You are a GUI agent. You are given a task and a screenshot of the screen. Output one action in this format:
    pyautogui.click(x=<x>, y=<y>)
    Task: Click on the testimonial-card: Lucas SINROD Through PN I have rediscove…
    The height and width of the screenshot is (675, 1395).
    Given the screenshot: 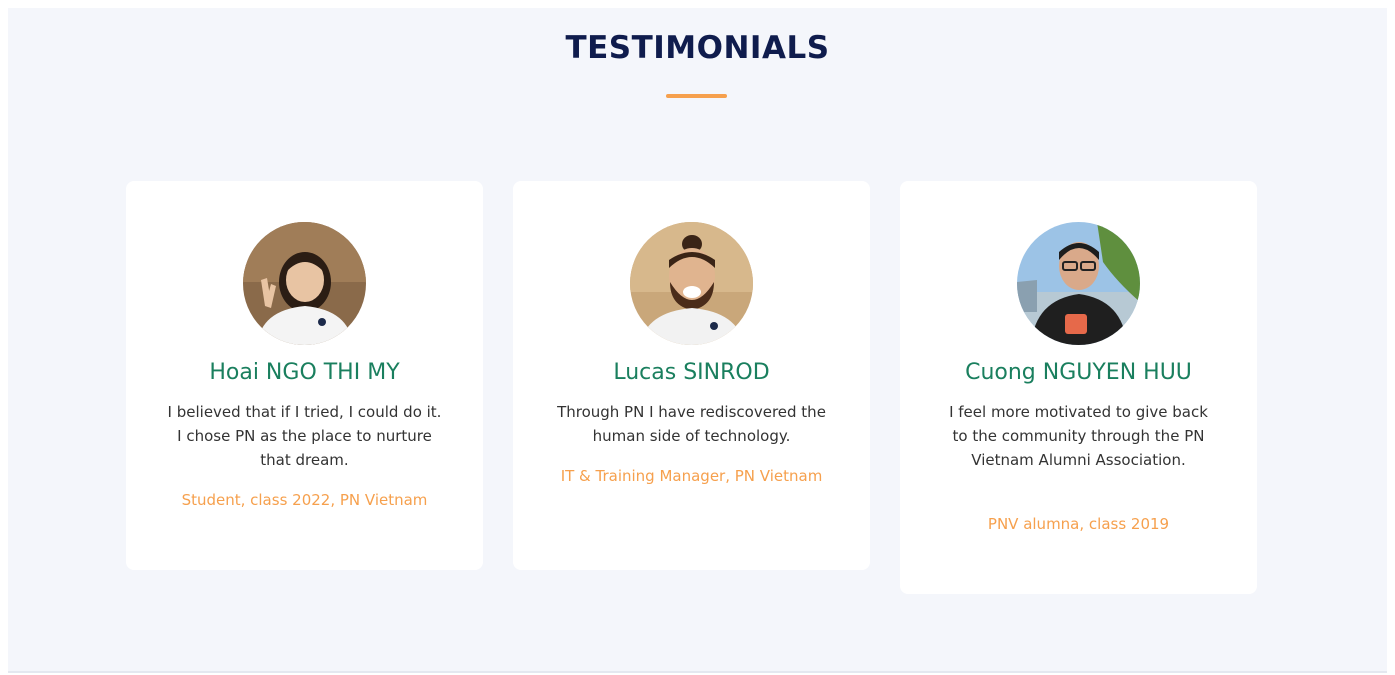 What is the action you would take?
    pyautogui.click(x=691, y=375)
    